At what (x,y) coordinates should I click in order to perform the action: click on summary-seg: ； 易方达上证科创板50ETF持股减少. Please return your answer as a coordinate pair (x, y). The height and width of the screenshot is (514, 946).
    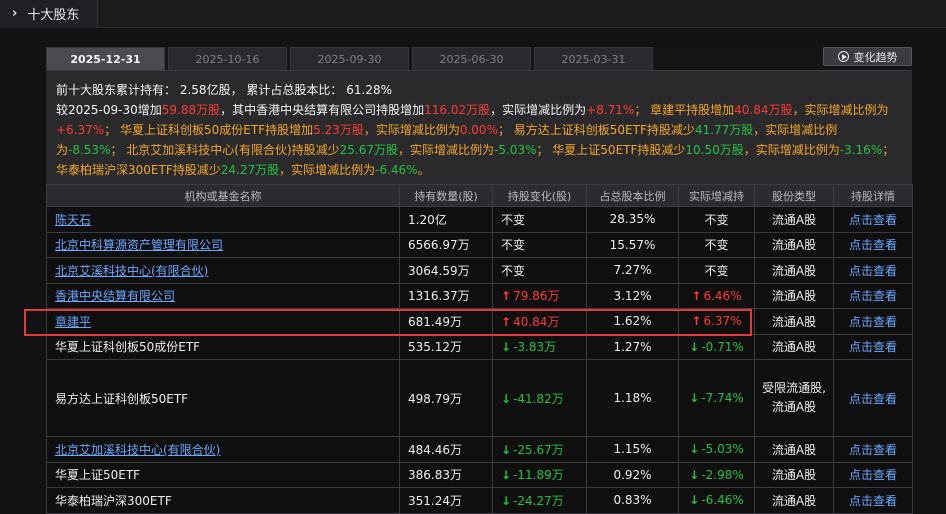
    Looking at the image, I should click on (596, 130).